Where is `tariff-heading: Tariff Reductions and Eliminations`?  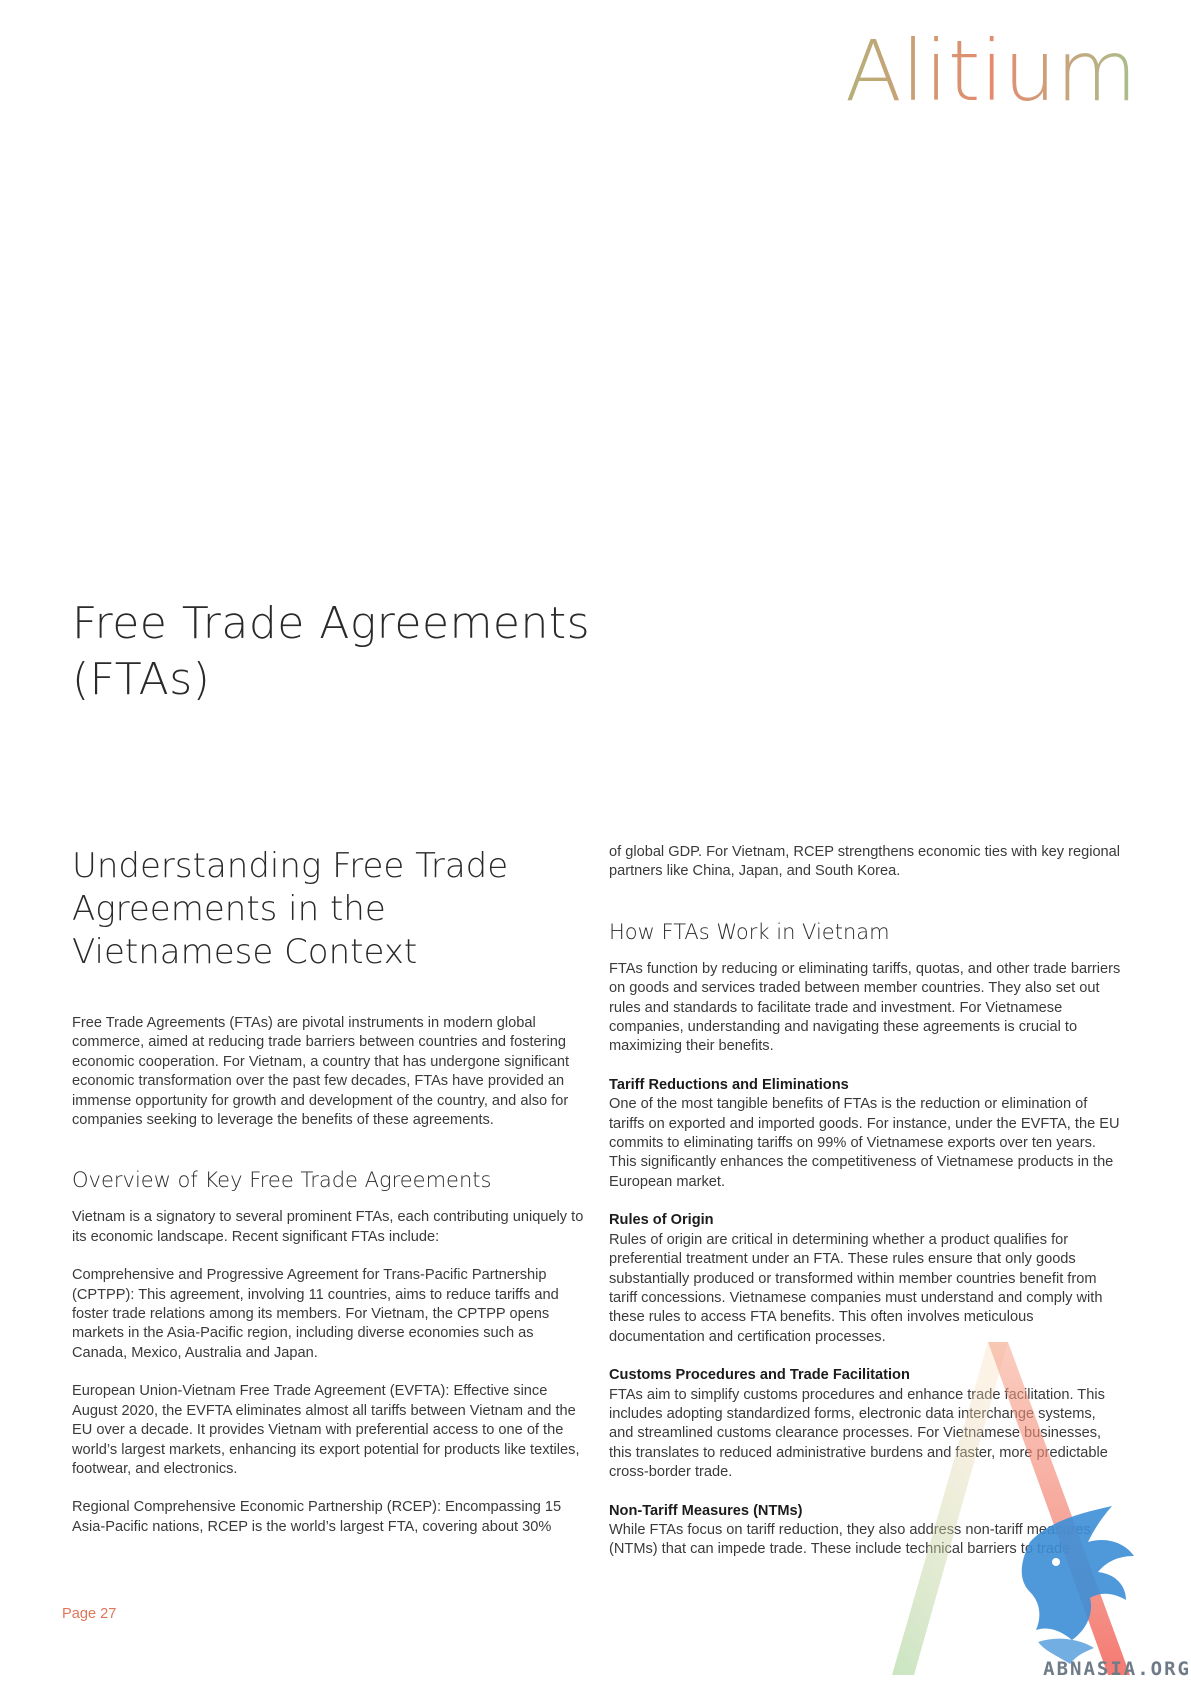
tariff-heading: Tariff Reductions and Eliminations is located at coordinates (729, 1084).